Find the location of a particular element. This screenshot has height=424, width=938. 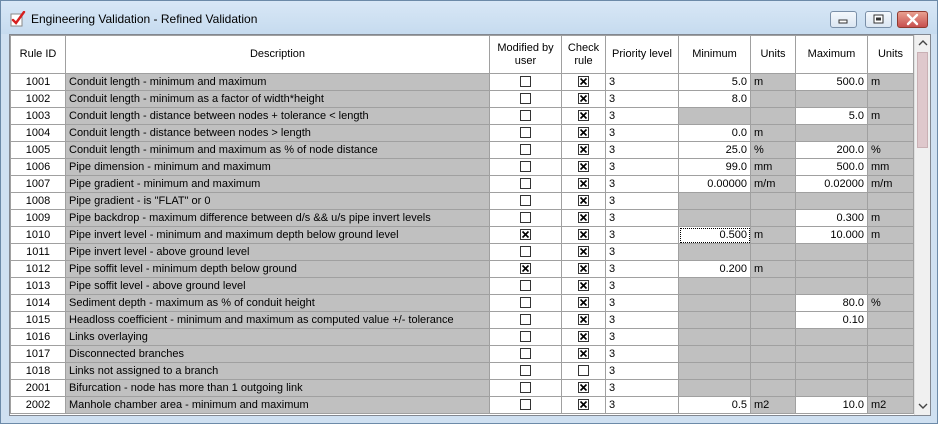

chevron-up-icon is located at coordinates (923, 43).